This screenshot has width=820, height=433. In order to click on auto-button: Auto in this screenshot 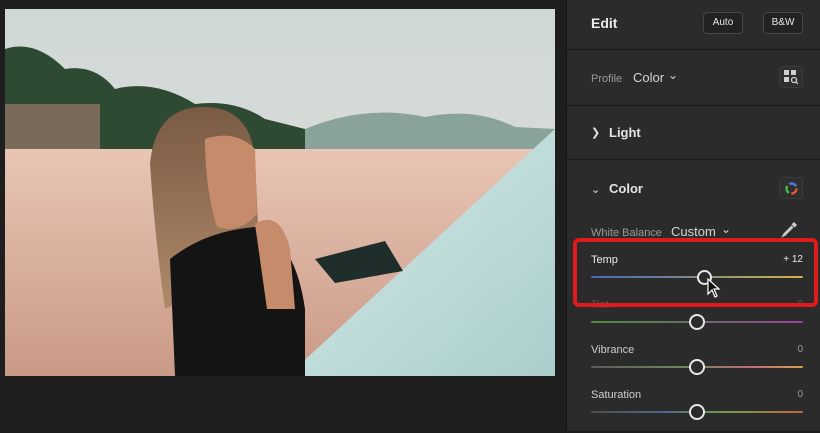, I will do `click(723, 23)`.